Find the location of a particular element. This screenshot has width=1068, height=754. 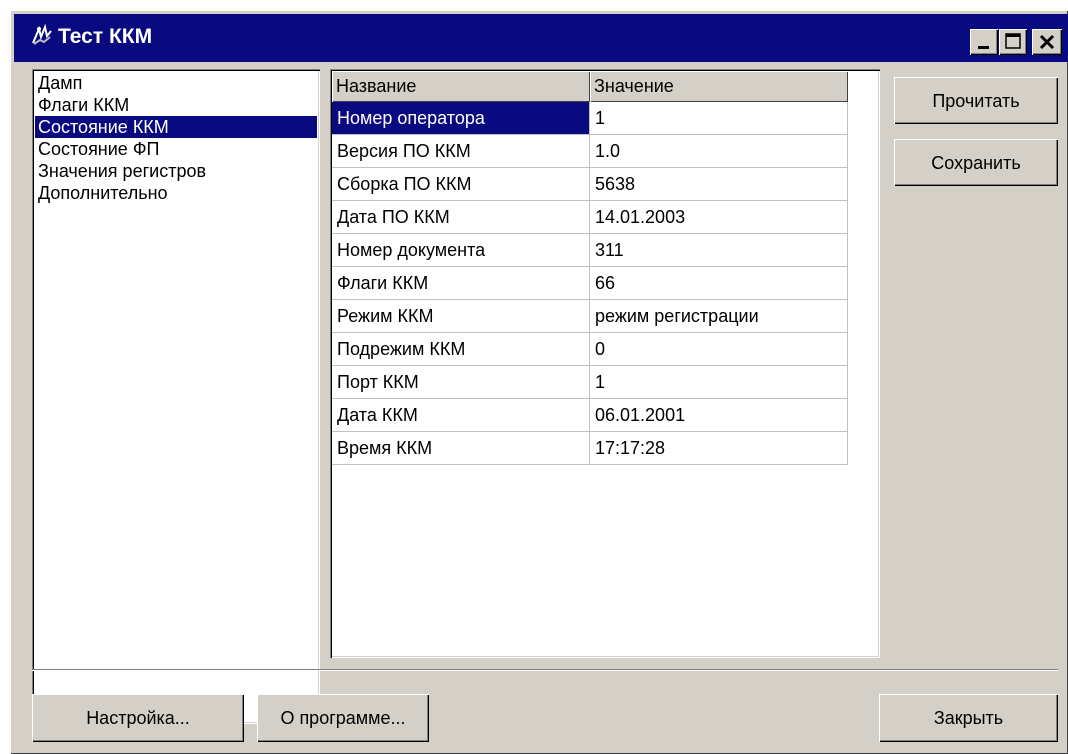

app-icon is located at coordinates (42, 35).